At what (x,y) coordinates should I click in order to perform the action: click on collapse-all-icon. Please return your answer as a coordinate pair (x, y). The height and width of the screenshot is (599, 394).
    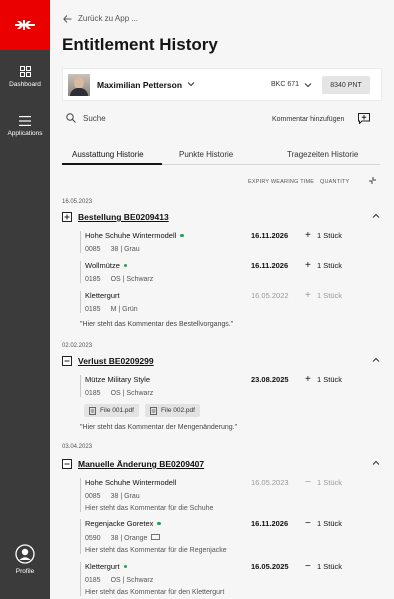
    Looking at the image, I should click on (372, 181).